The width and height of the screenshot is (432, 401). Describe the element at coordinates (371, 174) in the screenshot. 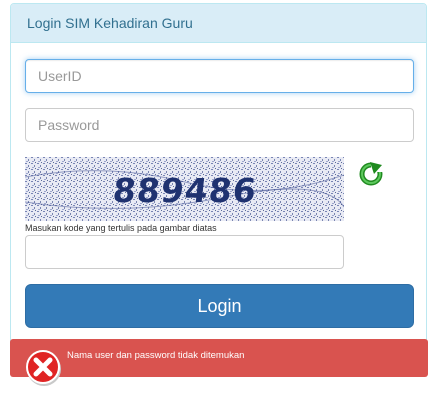

I see `refresh-icon` at that location.